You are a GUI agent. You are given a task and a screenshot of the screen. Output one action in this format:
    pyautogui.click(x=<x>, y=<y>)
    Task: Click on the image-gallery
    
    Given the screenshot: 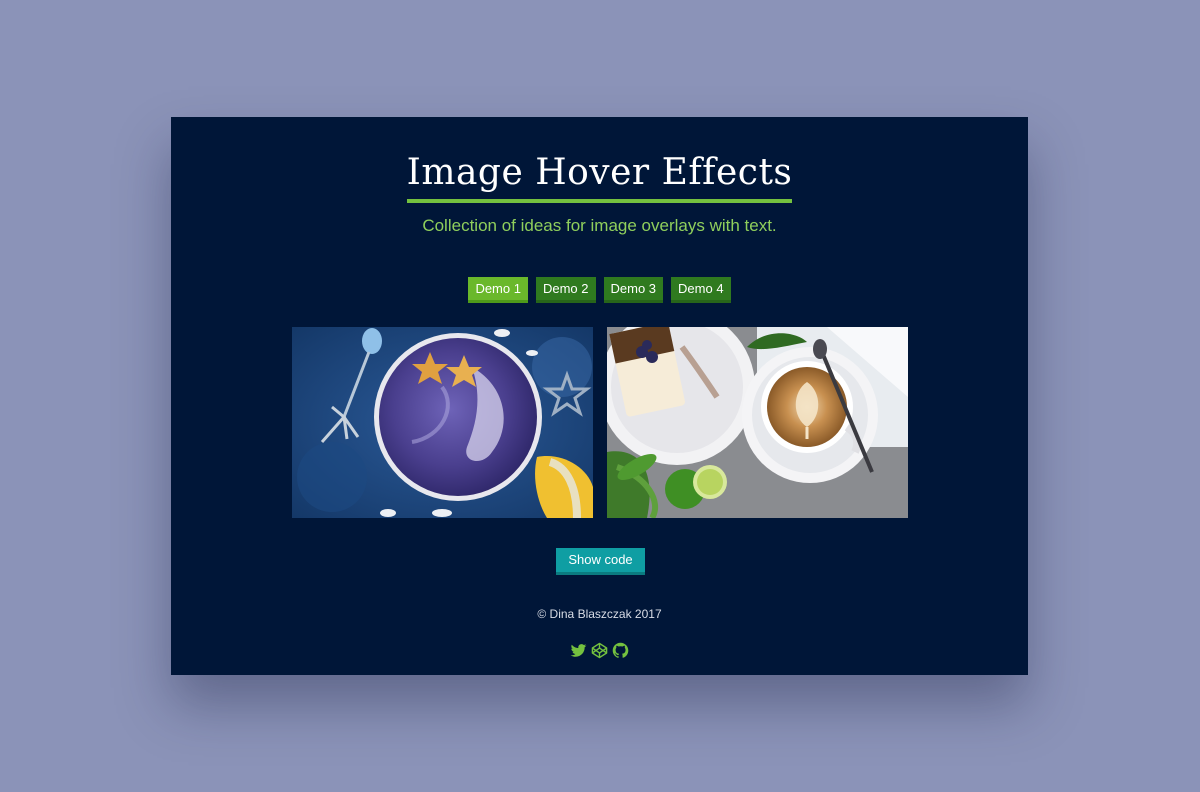 What is the action you would take?
    pyautogui.click(x=600, y=422)
    